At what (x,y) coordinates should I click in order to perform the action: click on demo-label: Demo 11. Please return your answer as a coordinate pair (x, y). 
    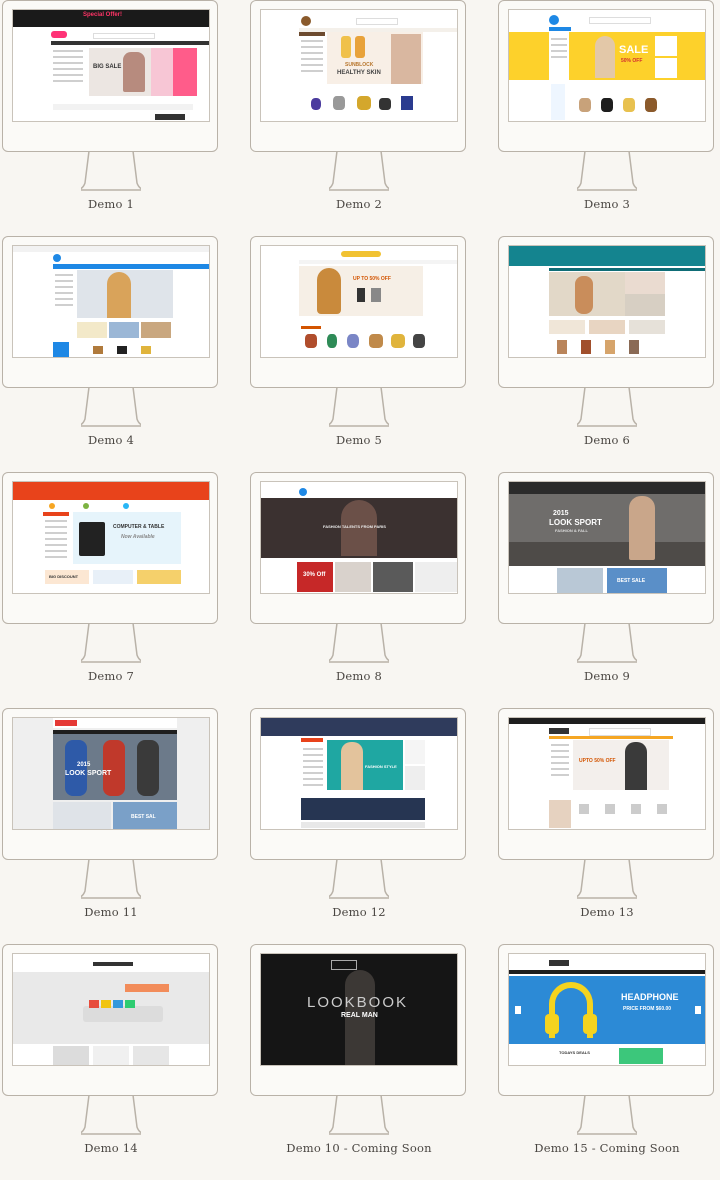
    Looking at the image, I should click on (111, 912).